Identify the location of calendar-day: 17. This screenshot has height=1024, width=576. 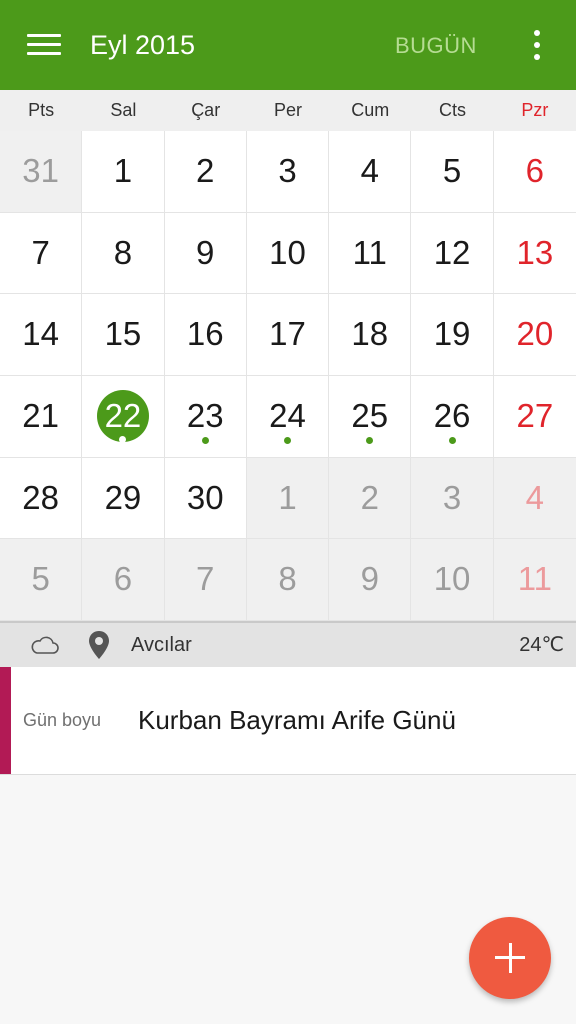
(288, 335).